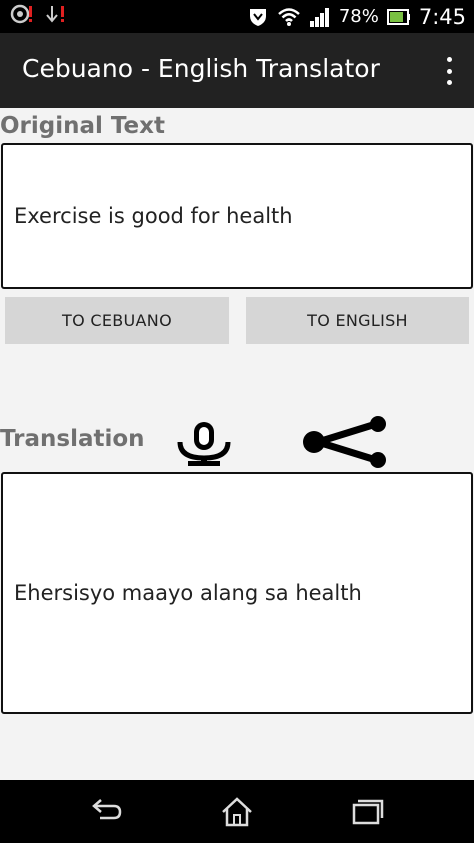  What do you see at coordinates (55, 14) in the screenshot?
I see `download-icon` at bounding box center [55, 14].